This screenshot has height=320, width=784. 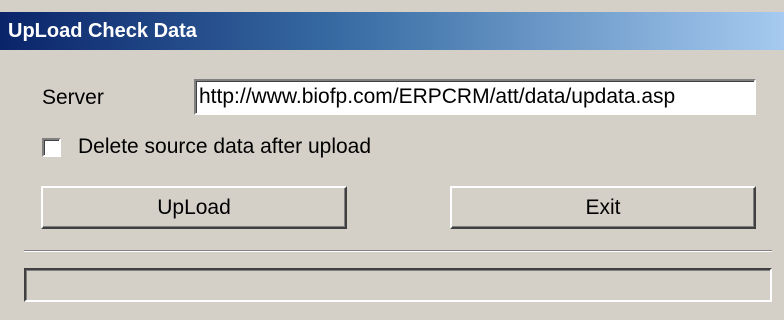 I want to click on upload-button: UpLoad, so click(x=194, y=207).